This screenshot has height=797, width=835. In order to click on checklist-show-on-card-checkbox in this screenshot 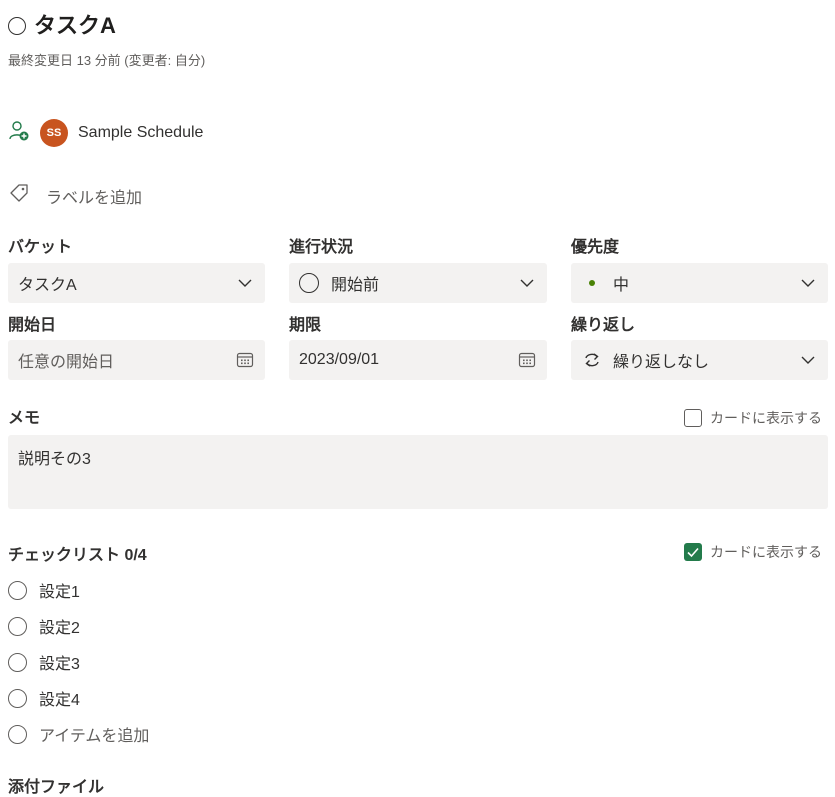, I will do `click(693, 552)`.